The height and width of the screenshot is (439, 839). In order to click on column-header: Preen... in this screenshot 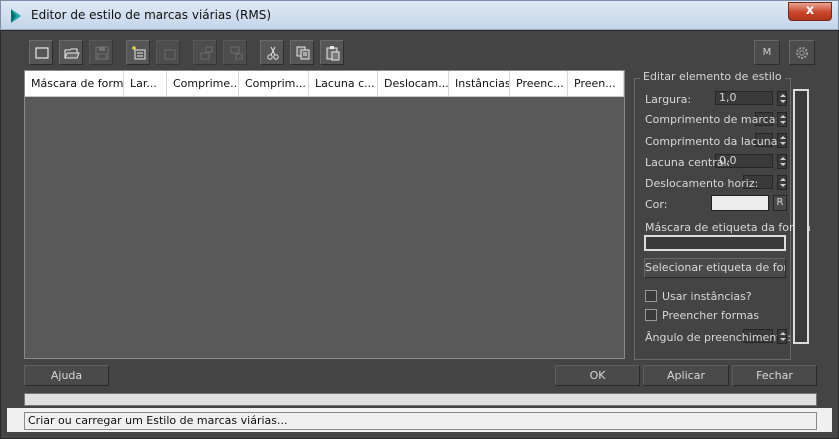, I will do `click(596, 84)`.